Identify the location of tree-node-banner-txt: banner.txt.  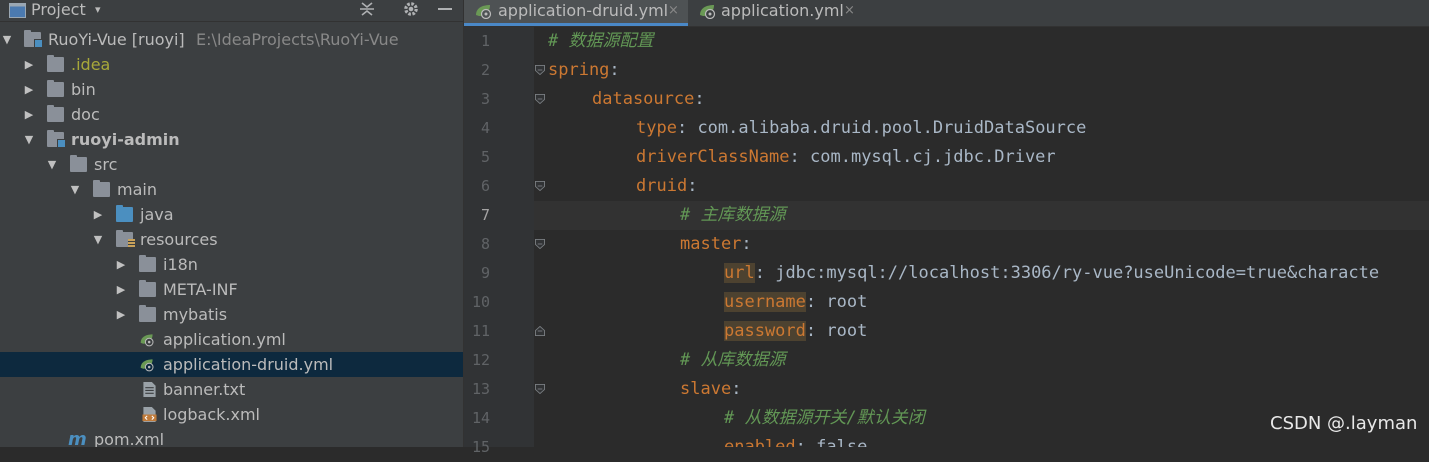
(231, 389).